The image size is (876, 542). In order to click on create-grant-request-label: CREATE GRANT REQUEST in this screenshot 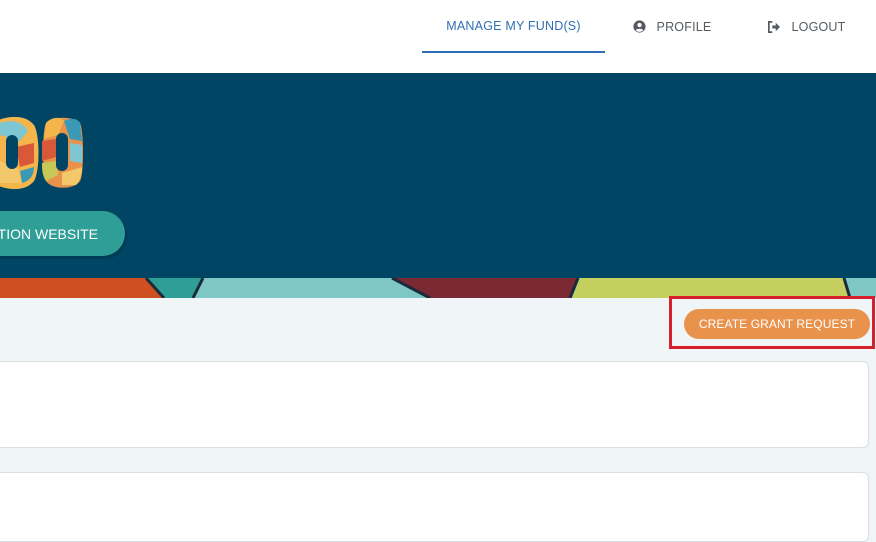, I will do `click(777, 324)`.